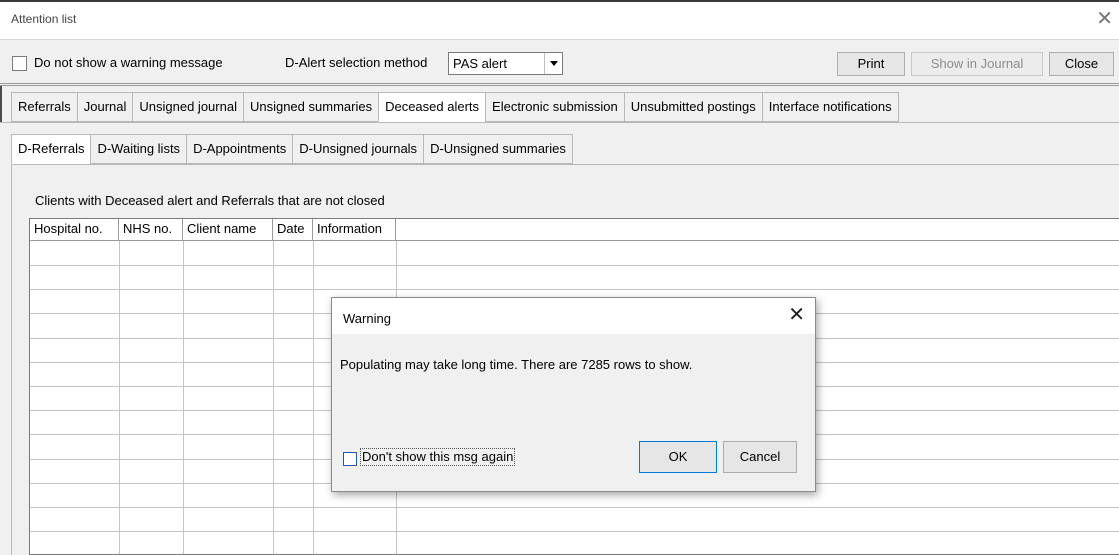 Image resolution: width=1119 pixels, height=555 pixels. Describe the element at coordinates (1104, 18) in the screenshot. I see `window-close-icon: ✕` at that location.